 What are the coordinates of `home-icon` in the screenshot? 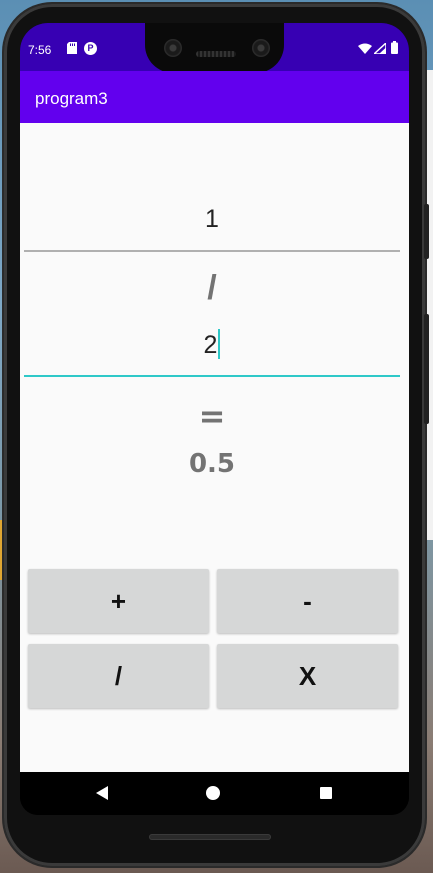 It's located at (213, 793).